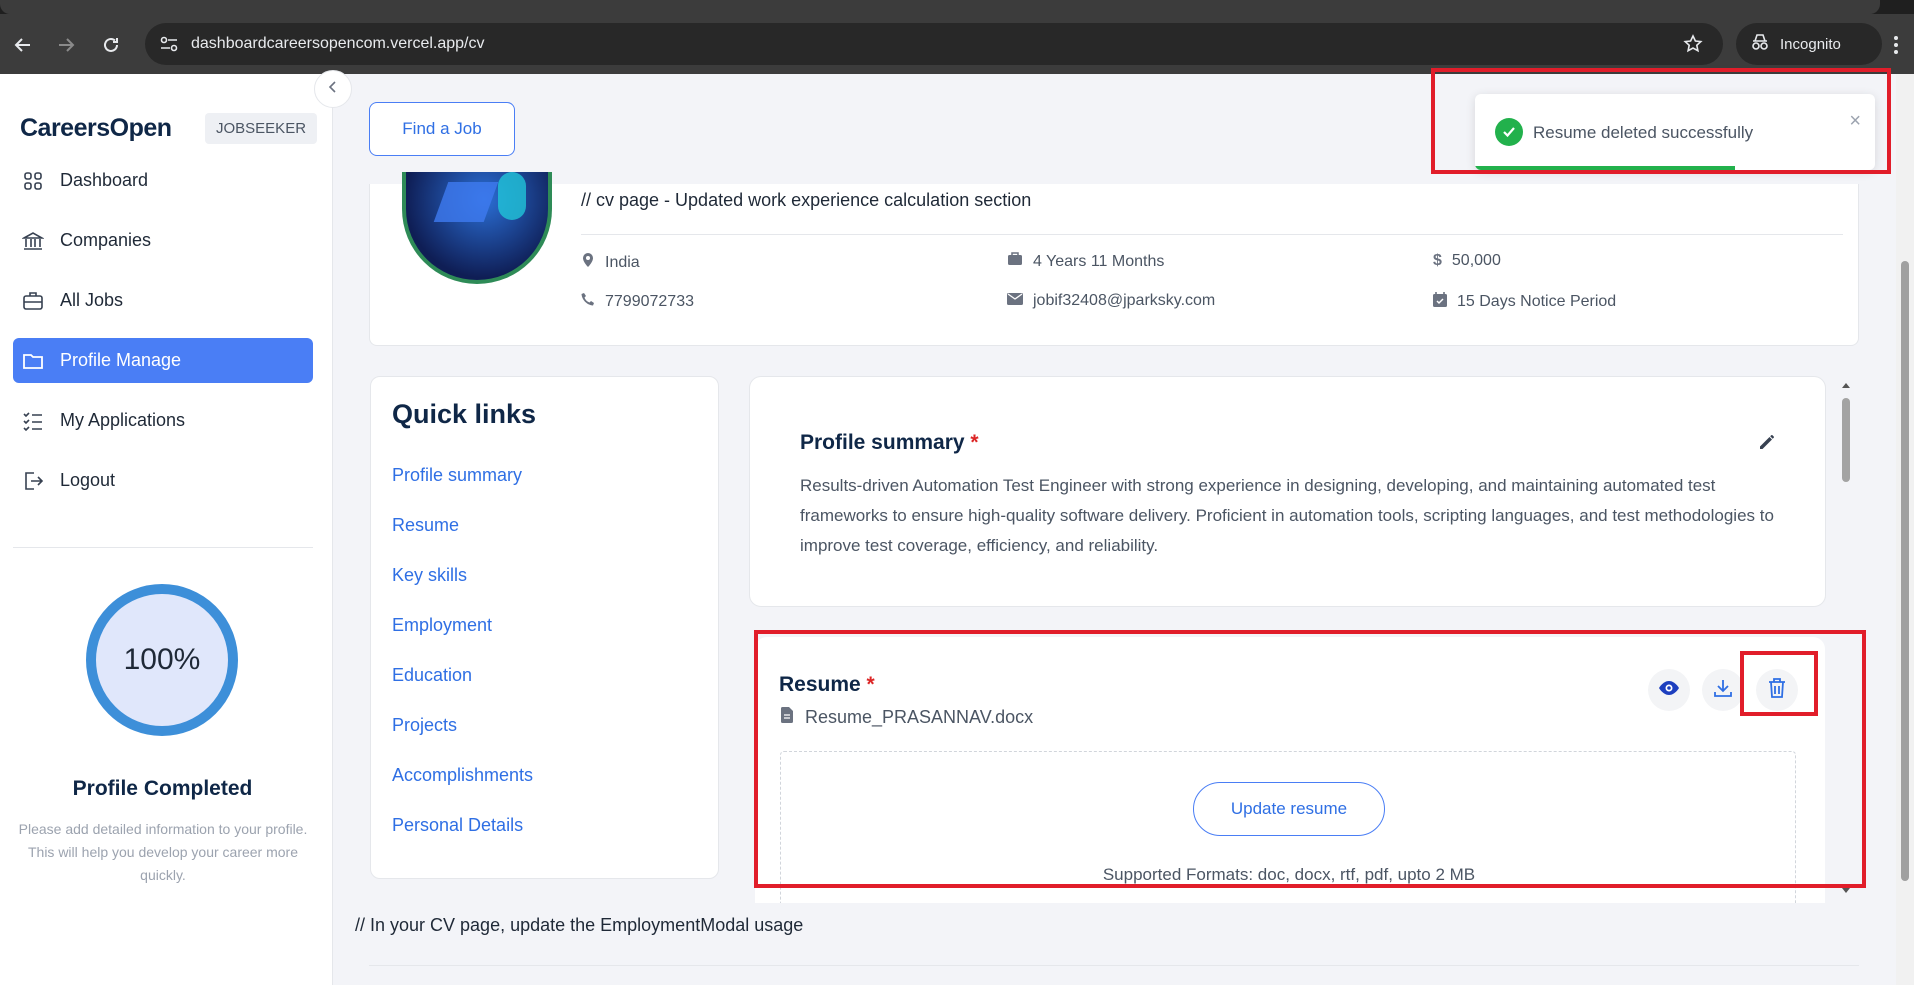 The height and width of the screenshot is (985, 1914). What do you see at coordinates (462, 690) in the screenshot?
I see `quick-link-education: Education` at bounding box center [462, 690].